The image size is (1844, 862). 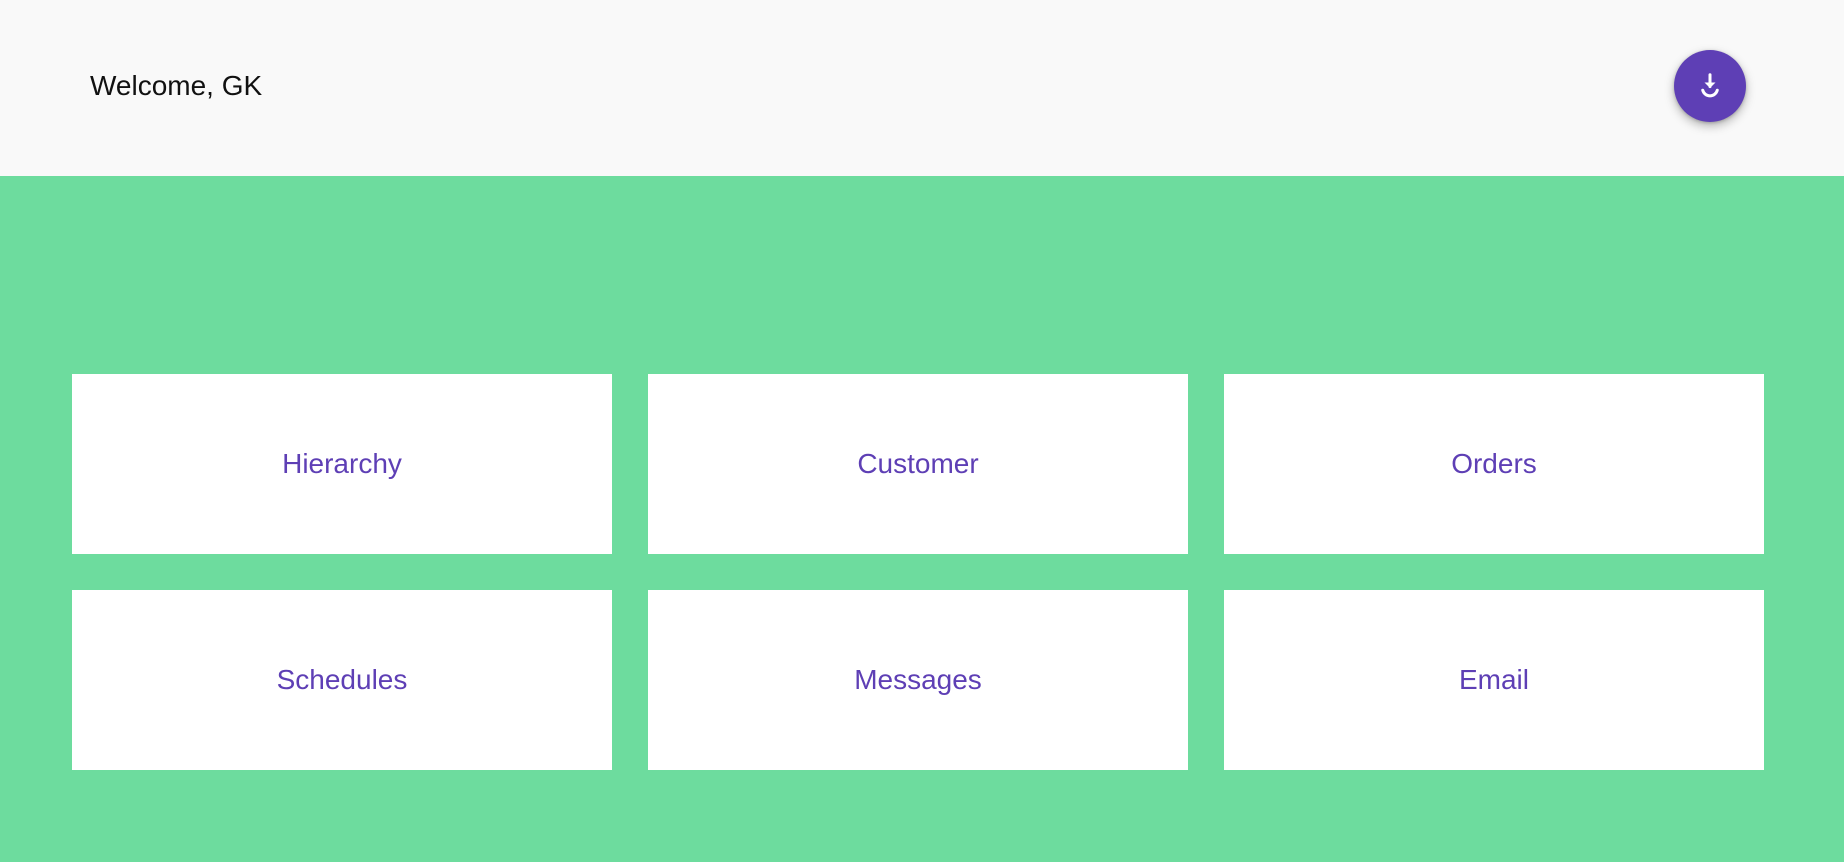 I want to click on tile-messages: Messages, so click(x=918, y=680).